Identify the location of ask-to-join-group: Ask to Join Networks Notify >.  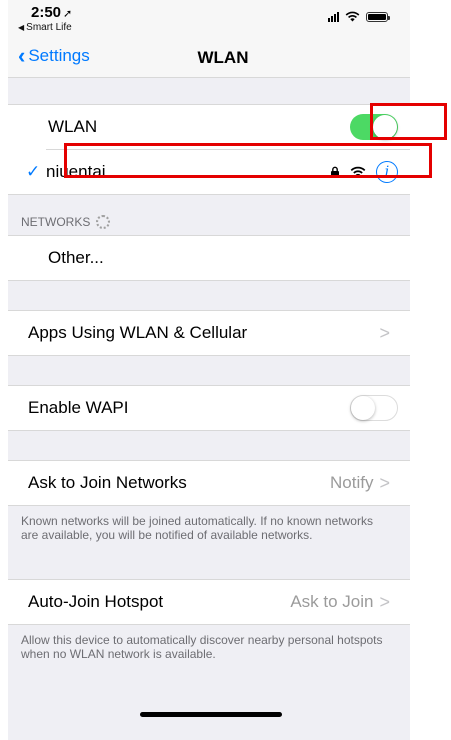
(209, 483).